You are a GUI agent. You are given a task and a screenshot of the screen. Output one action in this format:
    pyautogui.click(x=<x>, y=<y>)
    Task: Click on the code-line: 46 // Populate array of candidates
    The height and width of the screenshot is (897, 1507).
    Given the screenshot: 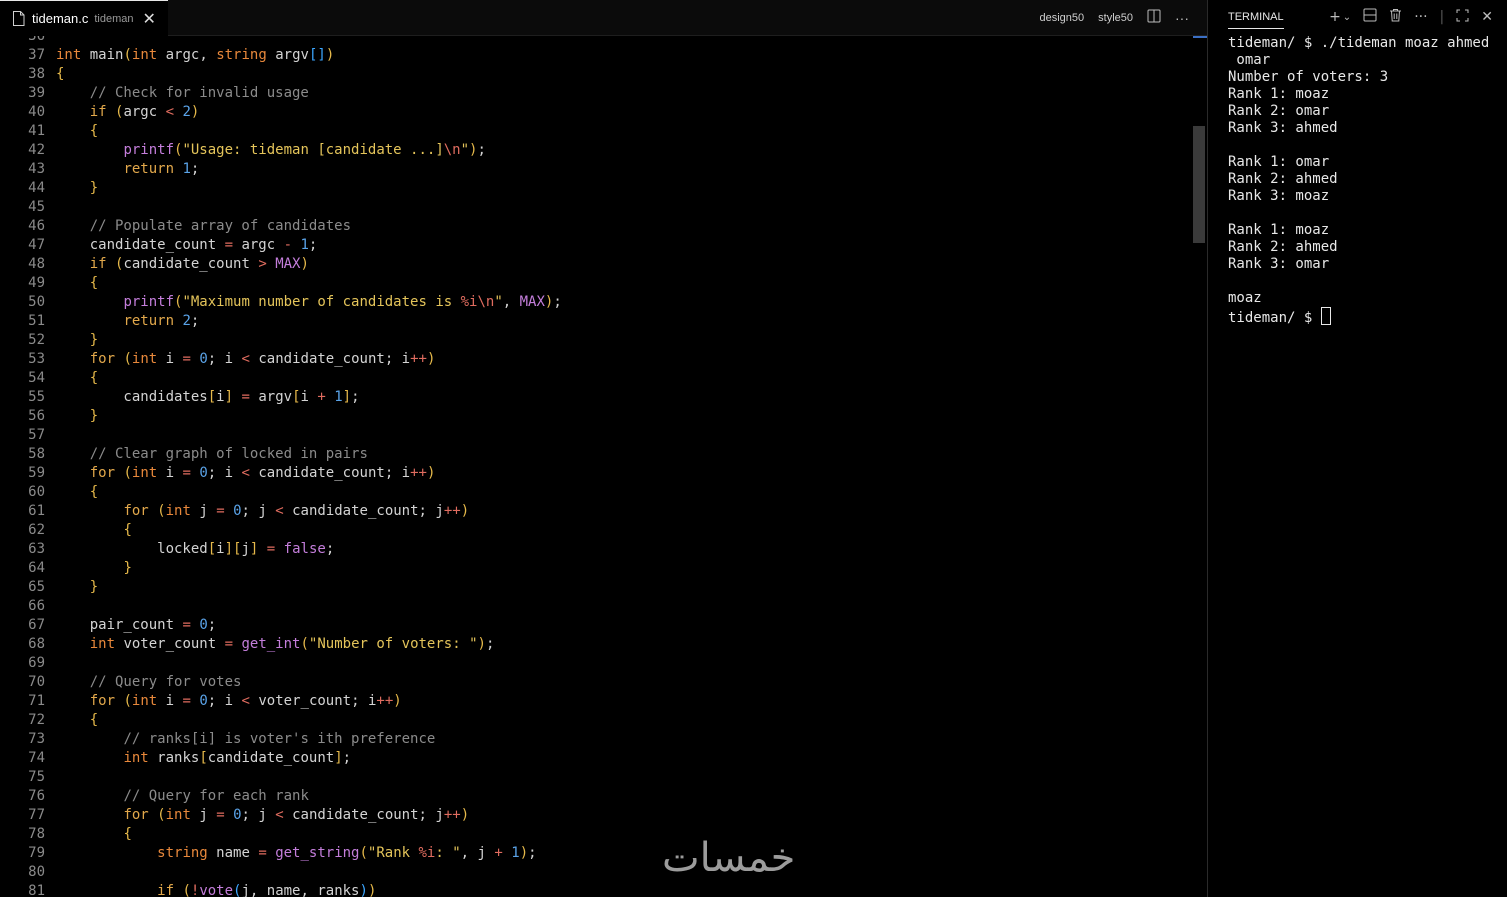 What is the action you would take?
    pyautogui.click(x=597, y=226)
    